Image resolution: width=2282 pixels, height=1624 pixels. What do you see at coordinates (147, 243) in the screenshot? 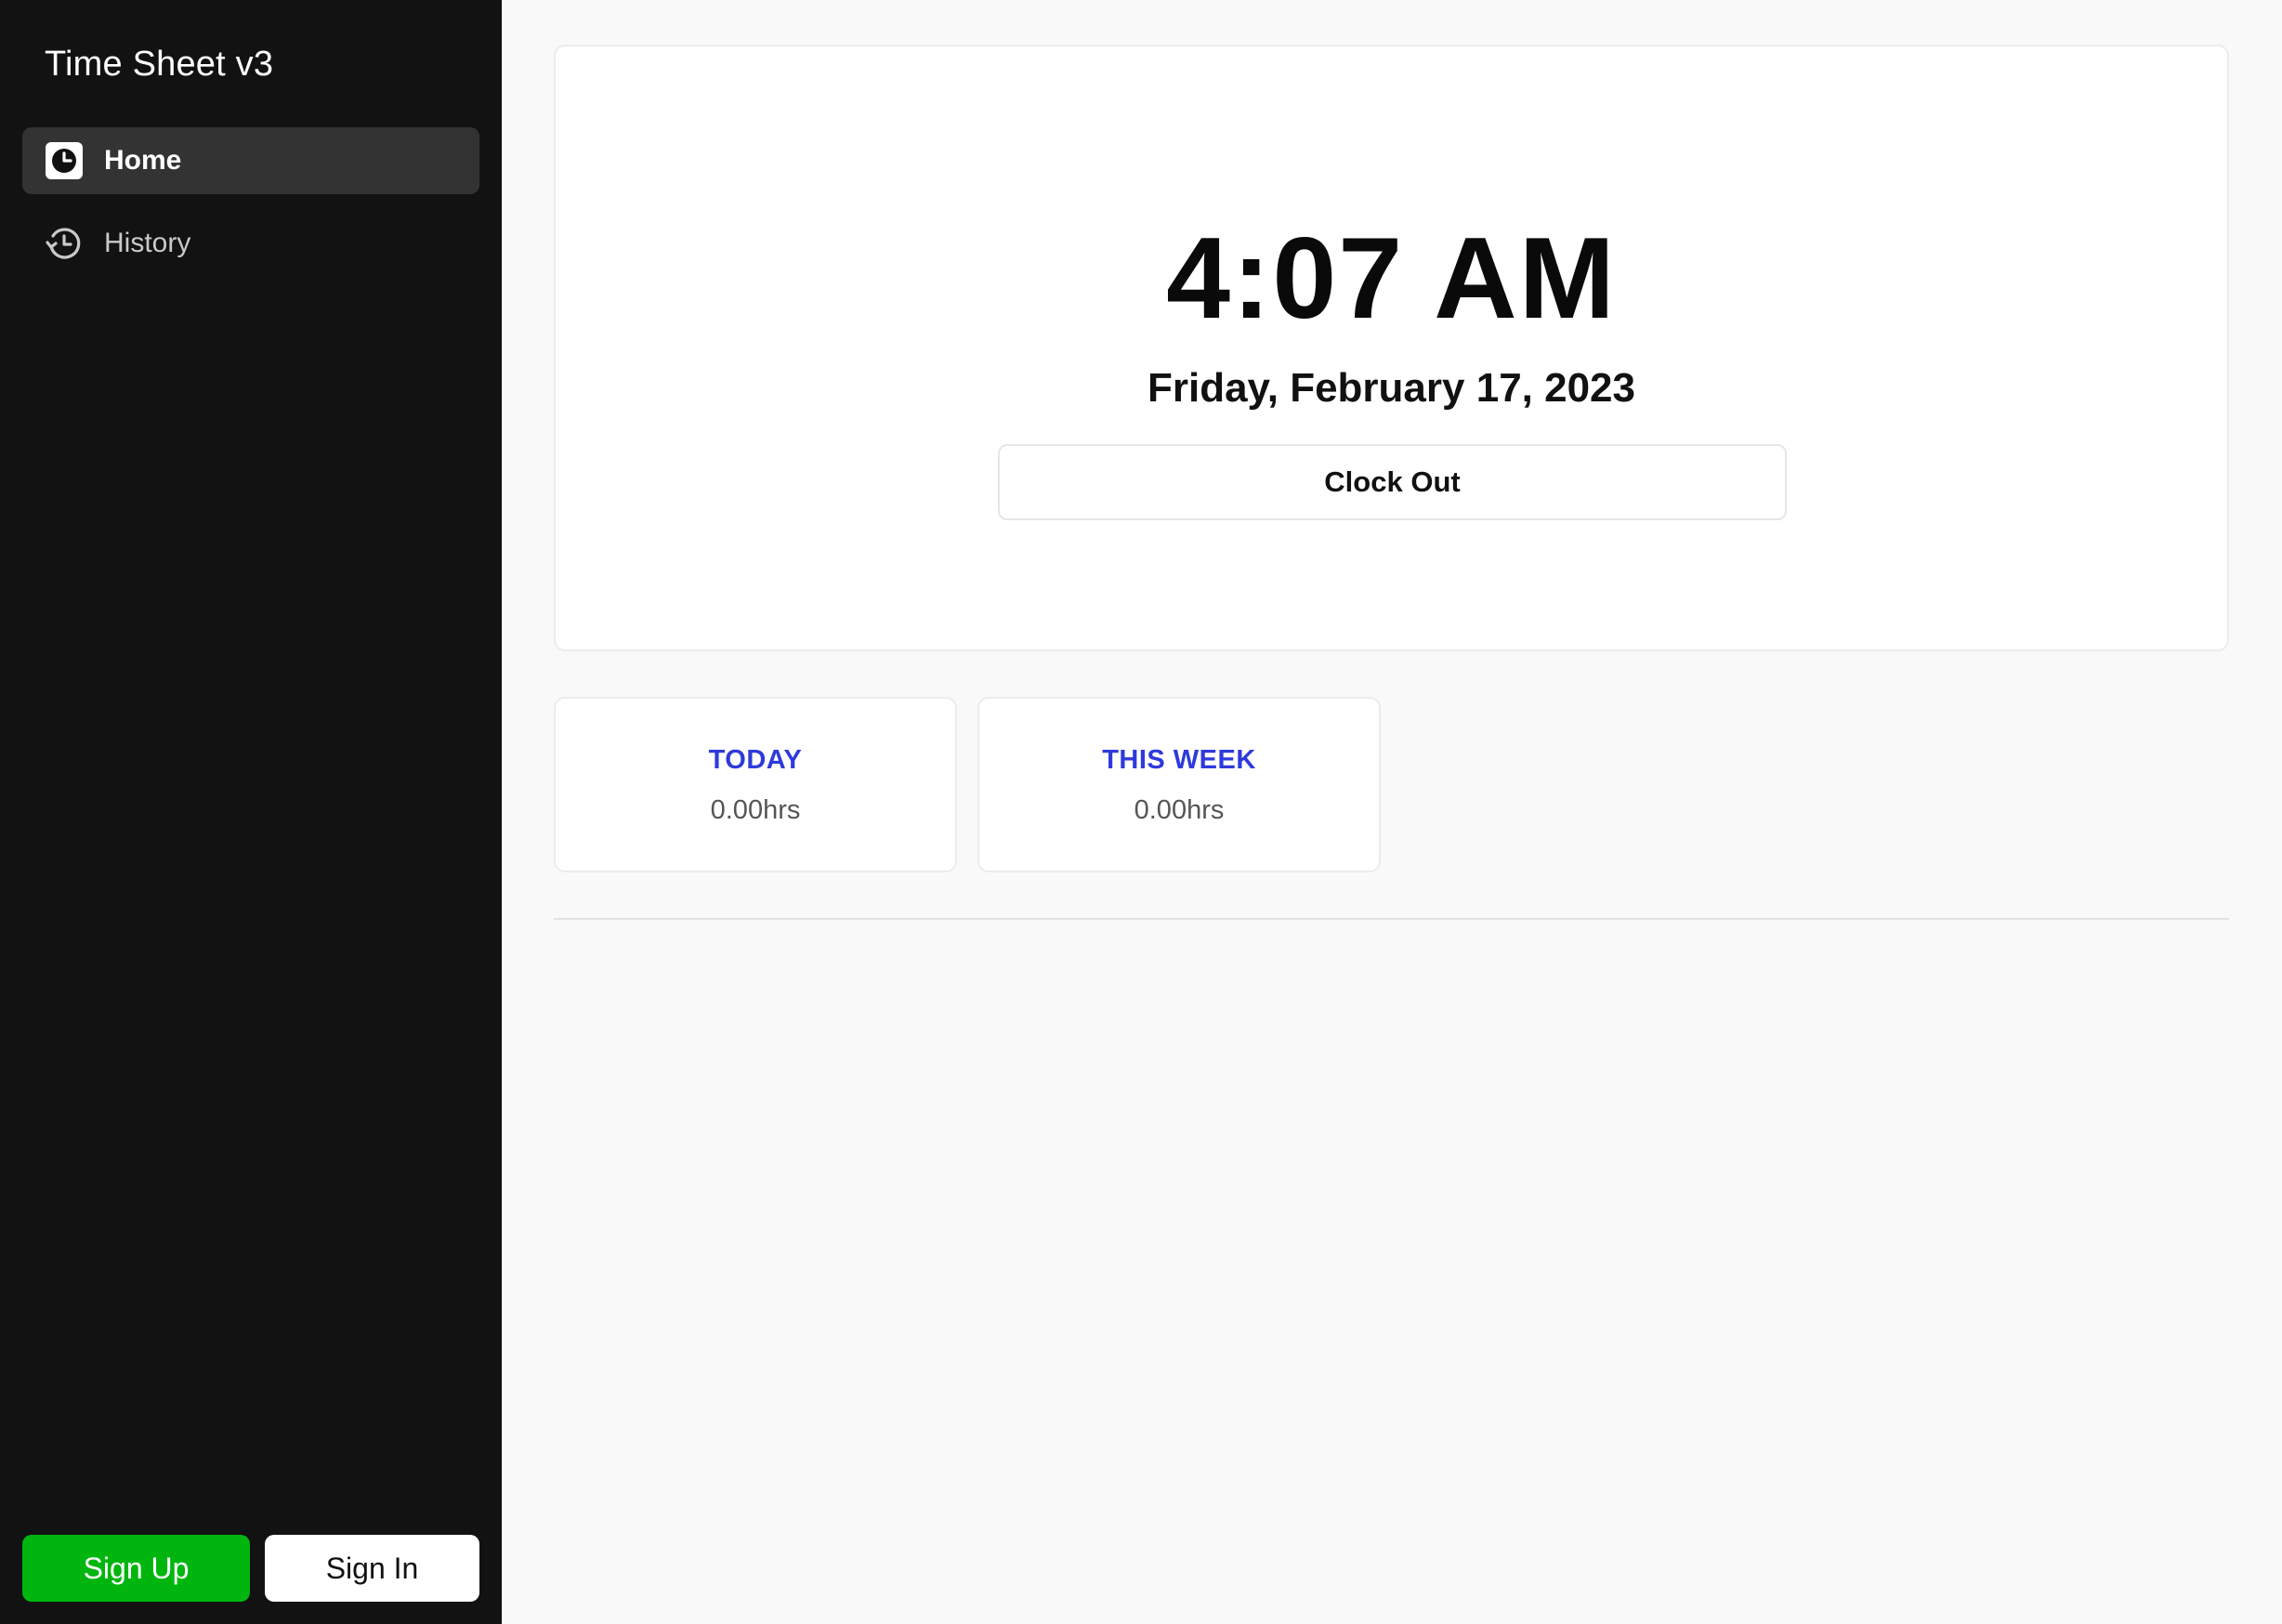
I see `sidebar-item-label: History` at bounding box center [147, 243].